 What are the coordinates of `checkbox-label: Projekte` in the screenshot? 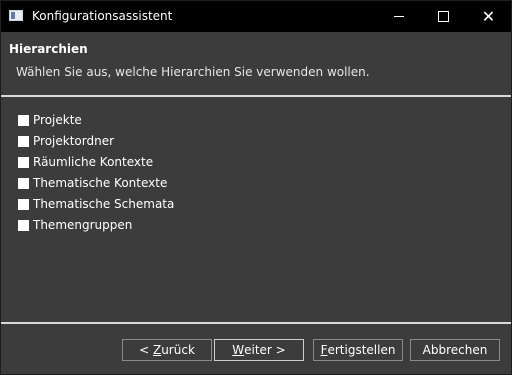 It's located at (57, 120).